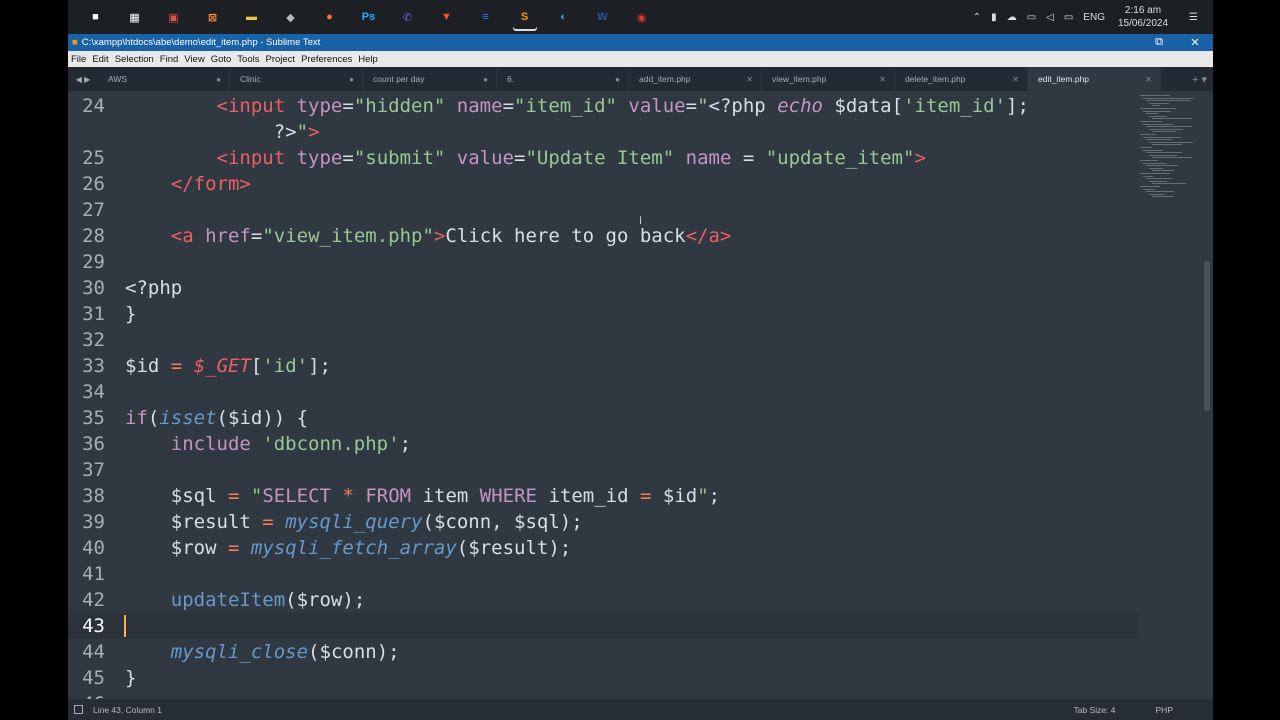 The width and height of the screenshot is (1280, 720). Describe the element at coordinates (1164, 710) in the screenshot. I see `syntax-mode: PHP` at that location.